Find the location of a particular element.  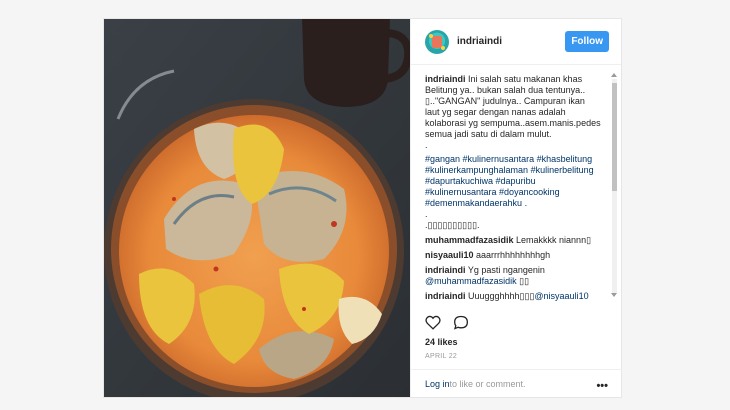

comment-icon is located at coordinates (461, 322).